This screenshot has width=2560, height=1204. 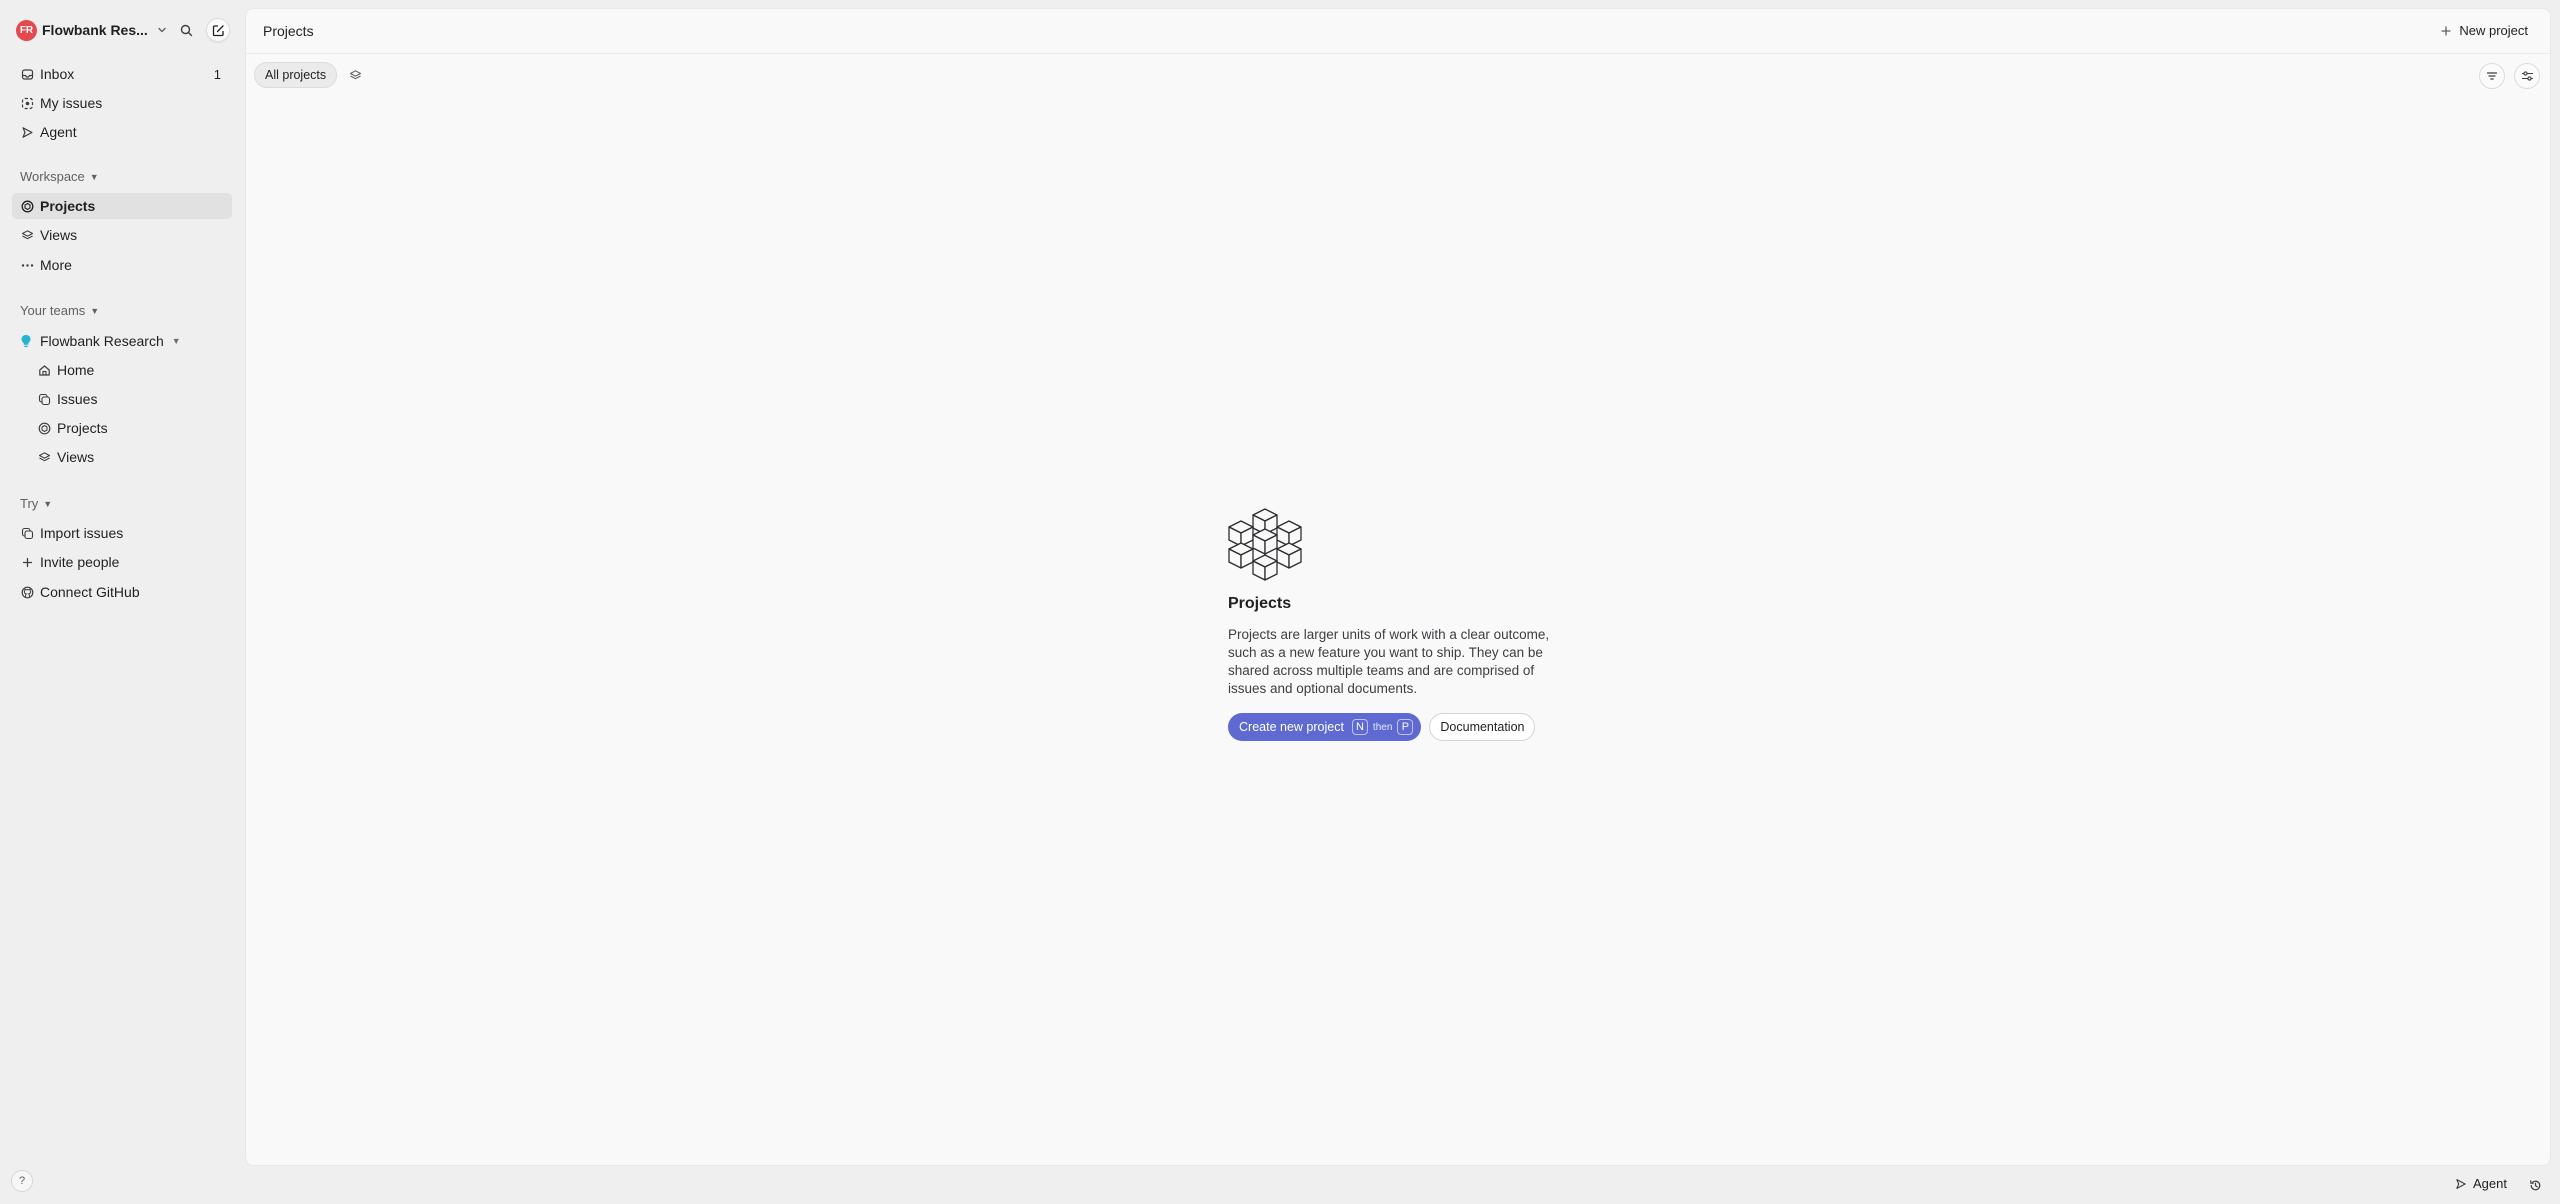 I want to click on sidebar-item-label: Home, so click(x=76, y=370).